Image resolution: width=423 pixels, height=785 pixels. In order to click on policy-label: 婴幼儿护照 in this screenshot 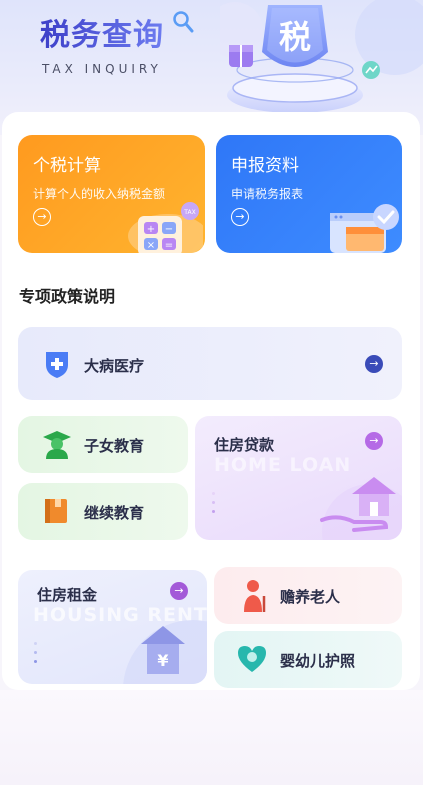, I will do `click(318, 661)`.